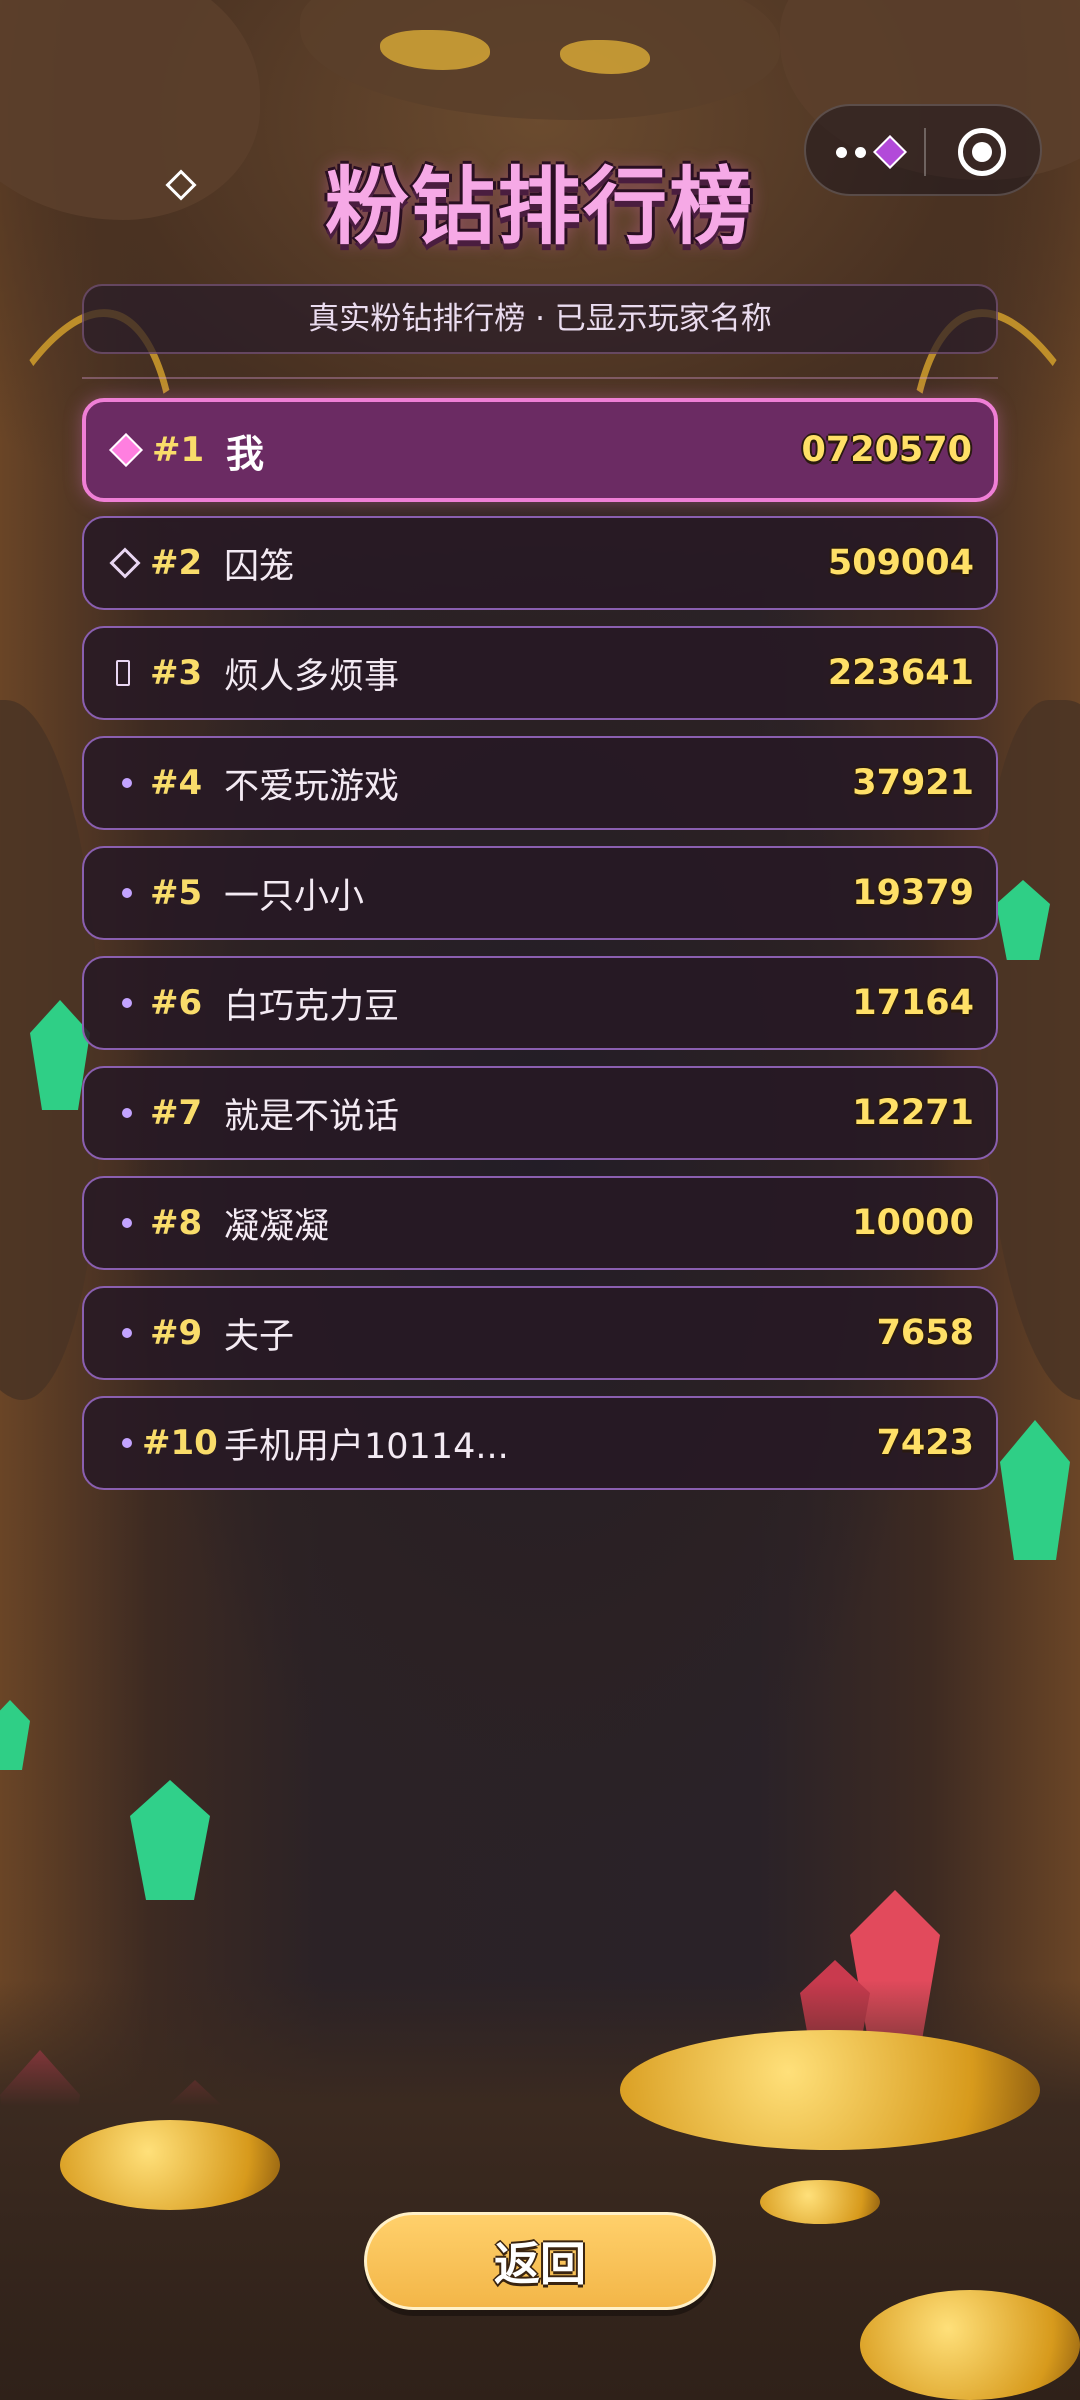 This screenshot has width=1080, height=2400. What do you see at coordinates (125, 563) in the screenshot?
I see `outline-diamond-icon` at bounding box center [125, 563].